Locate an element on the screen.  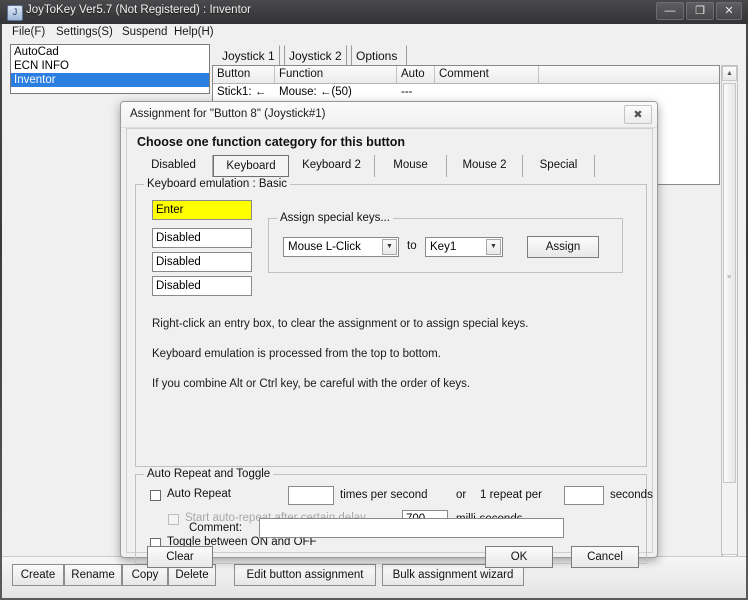
clear-button: Clear is located at coordinates (180, 557).